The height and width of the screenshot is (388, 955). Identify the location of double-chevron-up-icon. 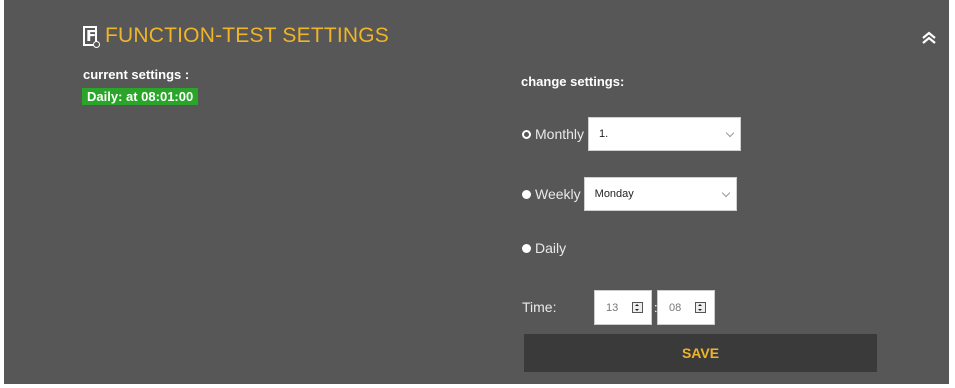
(929, 38).